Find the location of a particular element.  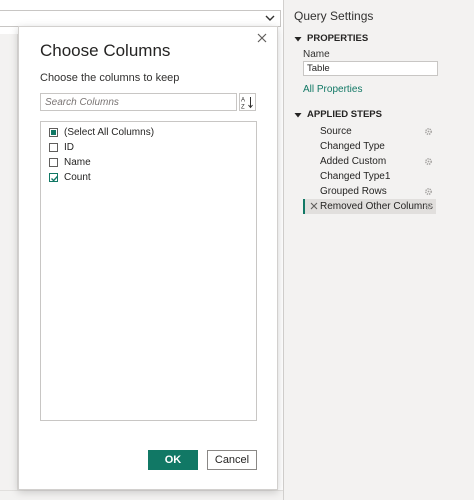

properties-section-header: PROPERTIES is located at coordinates (331, 38).